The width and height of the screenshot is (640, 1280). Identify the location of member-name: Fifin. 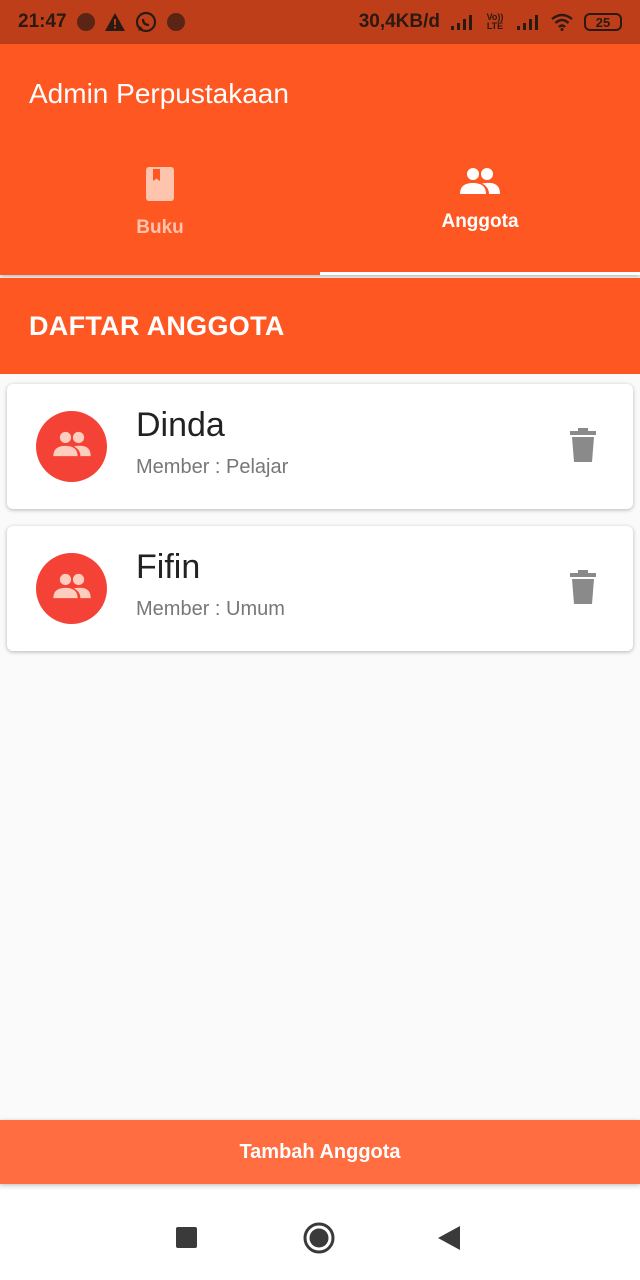
(168, 567).